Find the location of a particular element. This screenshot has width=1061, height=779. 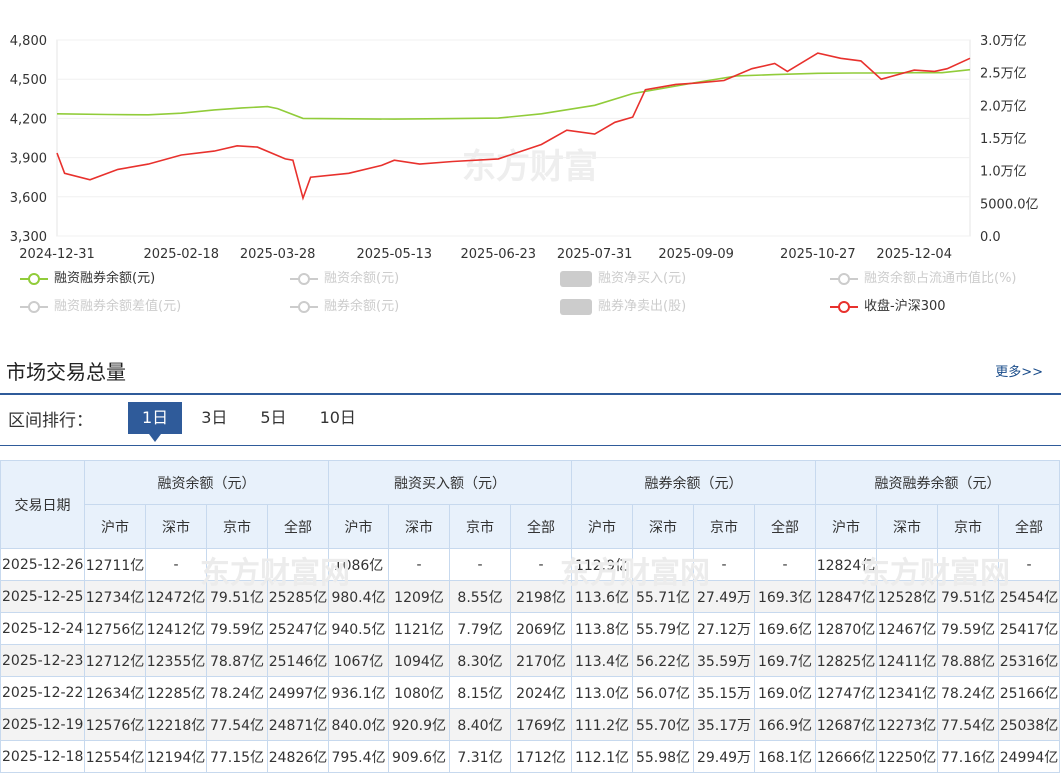

legend-label: 融资融券余额差值(元) is located at coordinates (118, 306).